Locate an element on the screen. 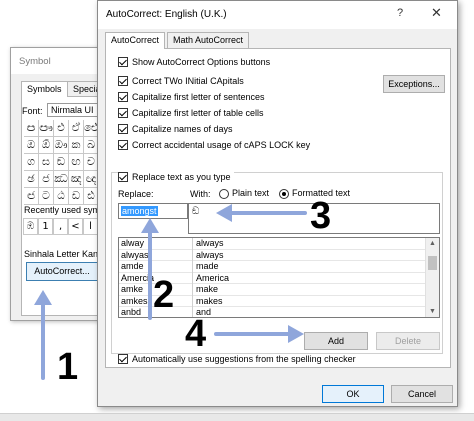 The width and height of the screenshot is (474, 421). scroll-thumb is located at coordinates (432, 263).